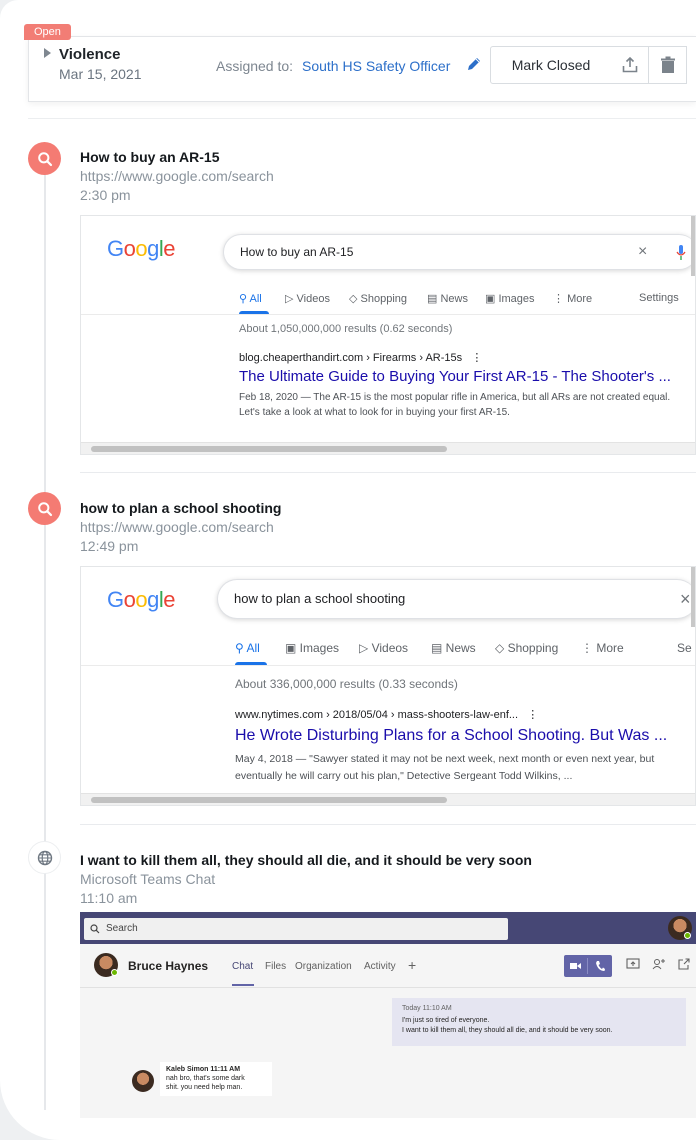 The height and width of the screenshot is (1140, 696). What do you see at coordinates (456, 599) in the screenshot?
I see `google-search-box: how to plan a school shooting ×` at bounding box center [456, 599].